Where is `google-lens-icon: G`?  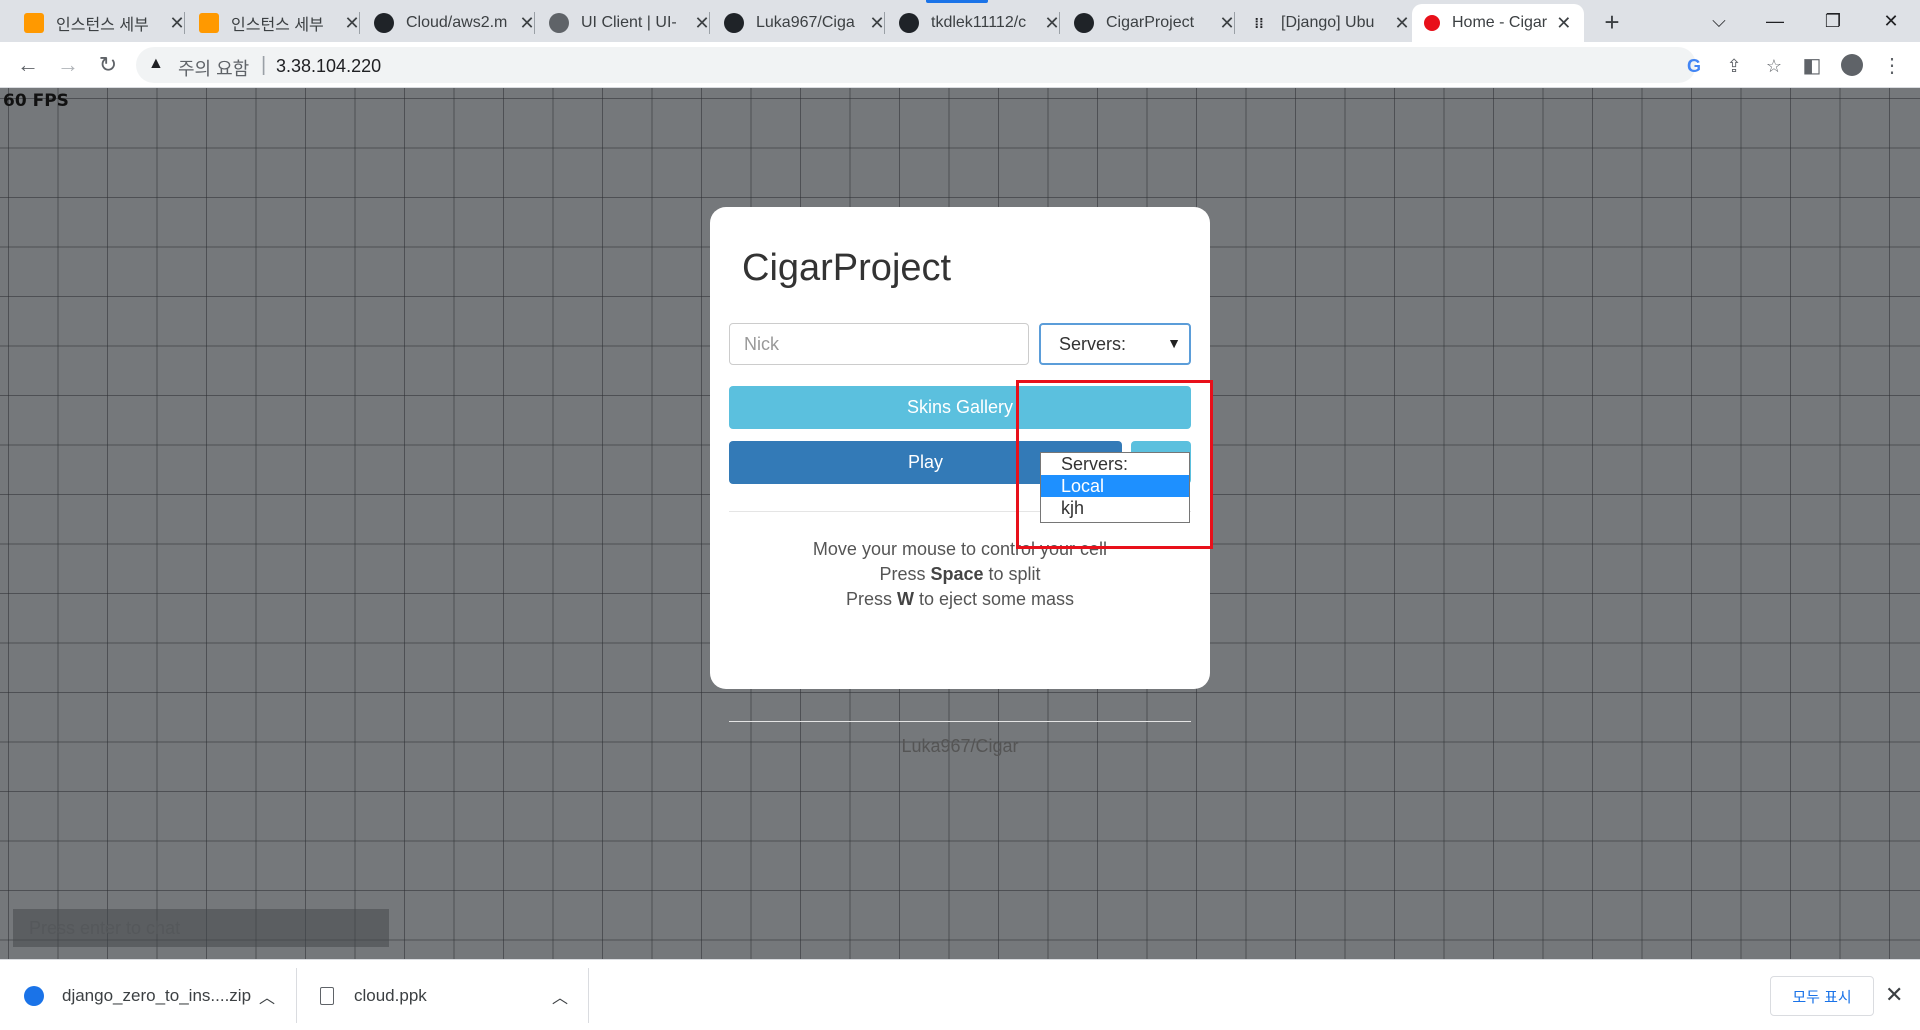
google-lens-icon: G is located at coordinates (1694, 66).